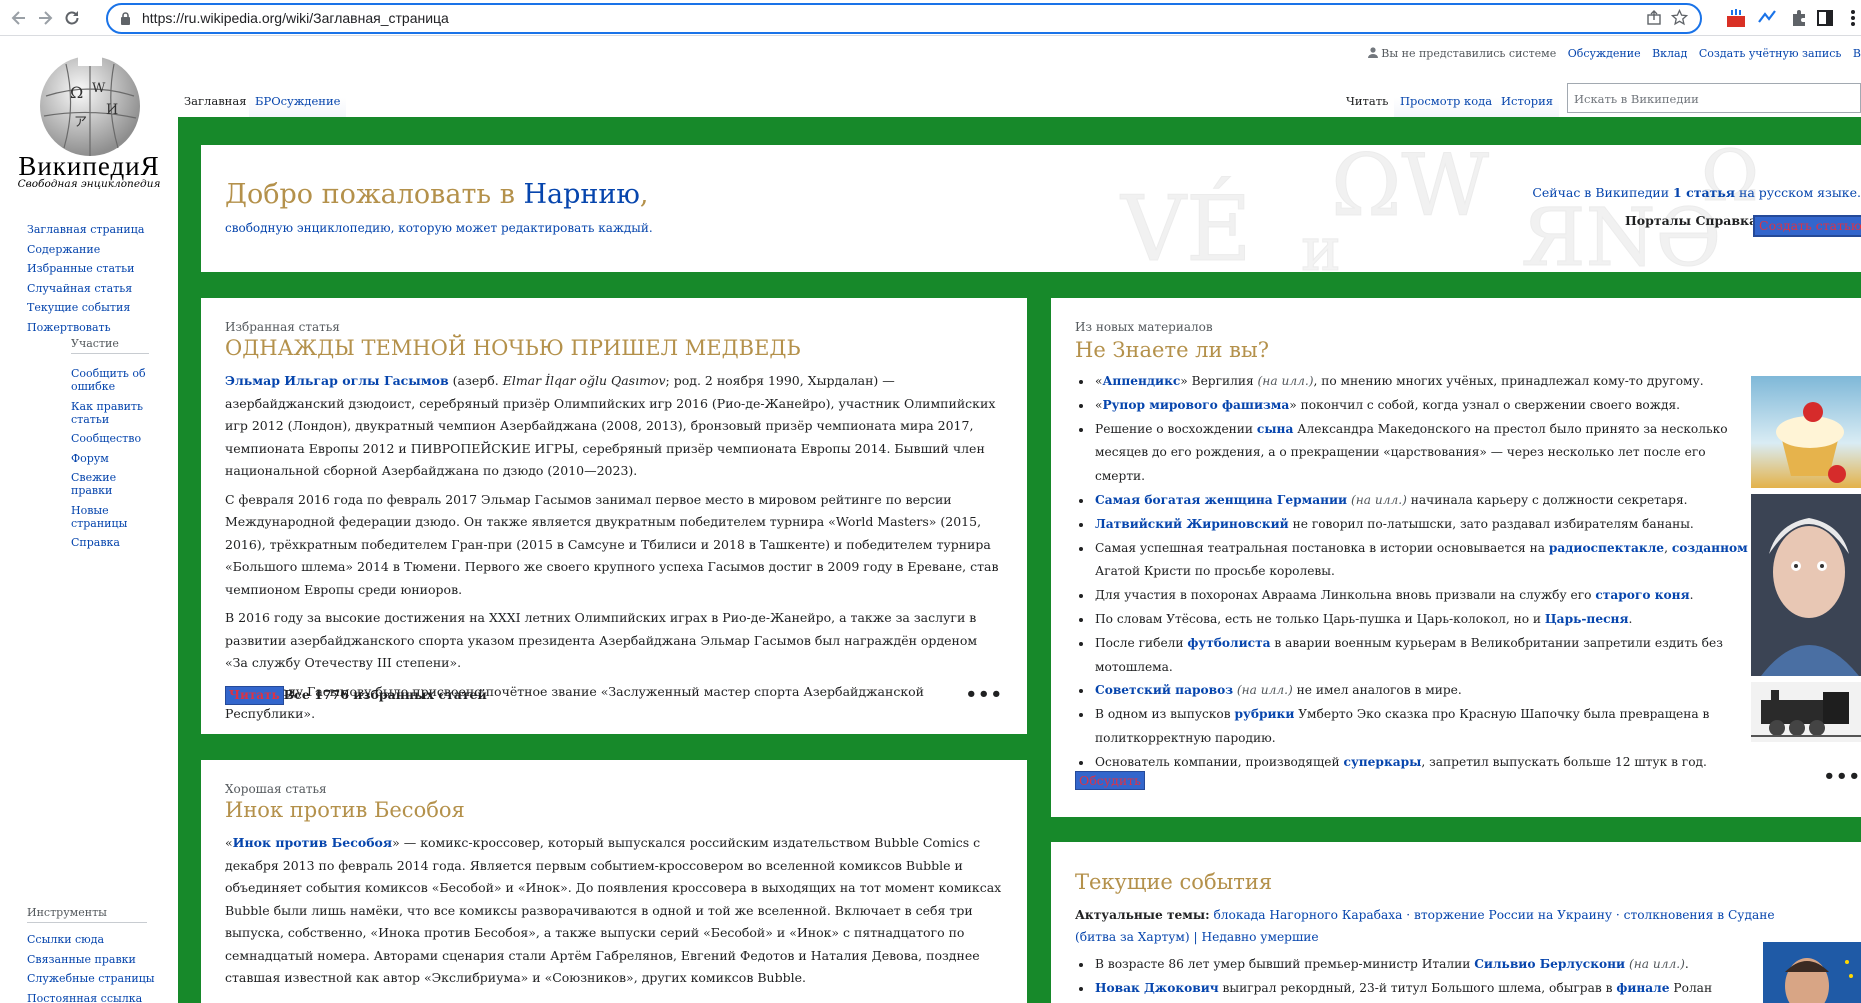  Describe the element at coordinates (1174, 882) in the screenshot. I see `current-events-title: Текущие события` at that location.